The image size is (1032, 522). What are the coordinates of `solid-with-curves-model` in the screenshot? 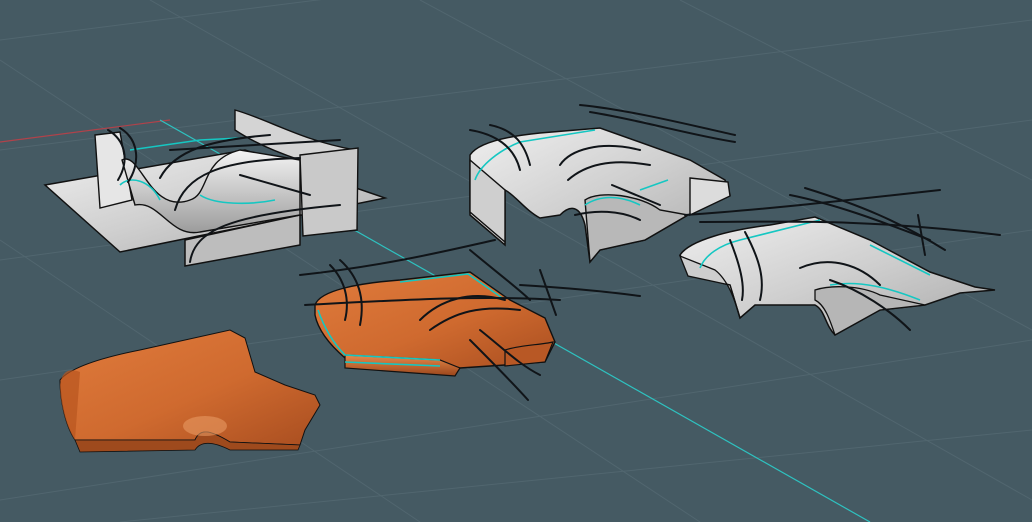 It's located at (470, 320).